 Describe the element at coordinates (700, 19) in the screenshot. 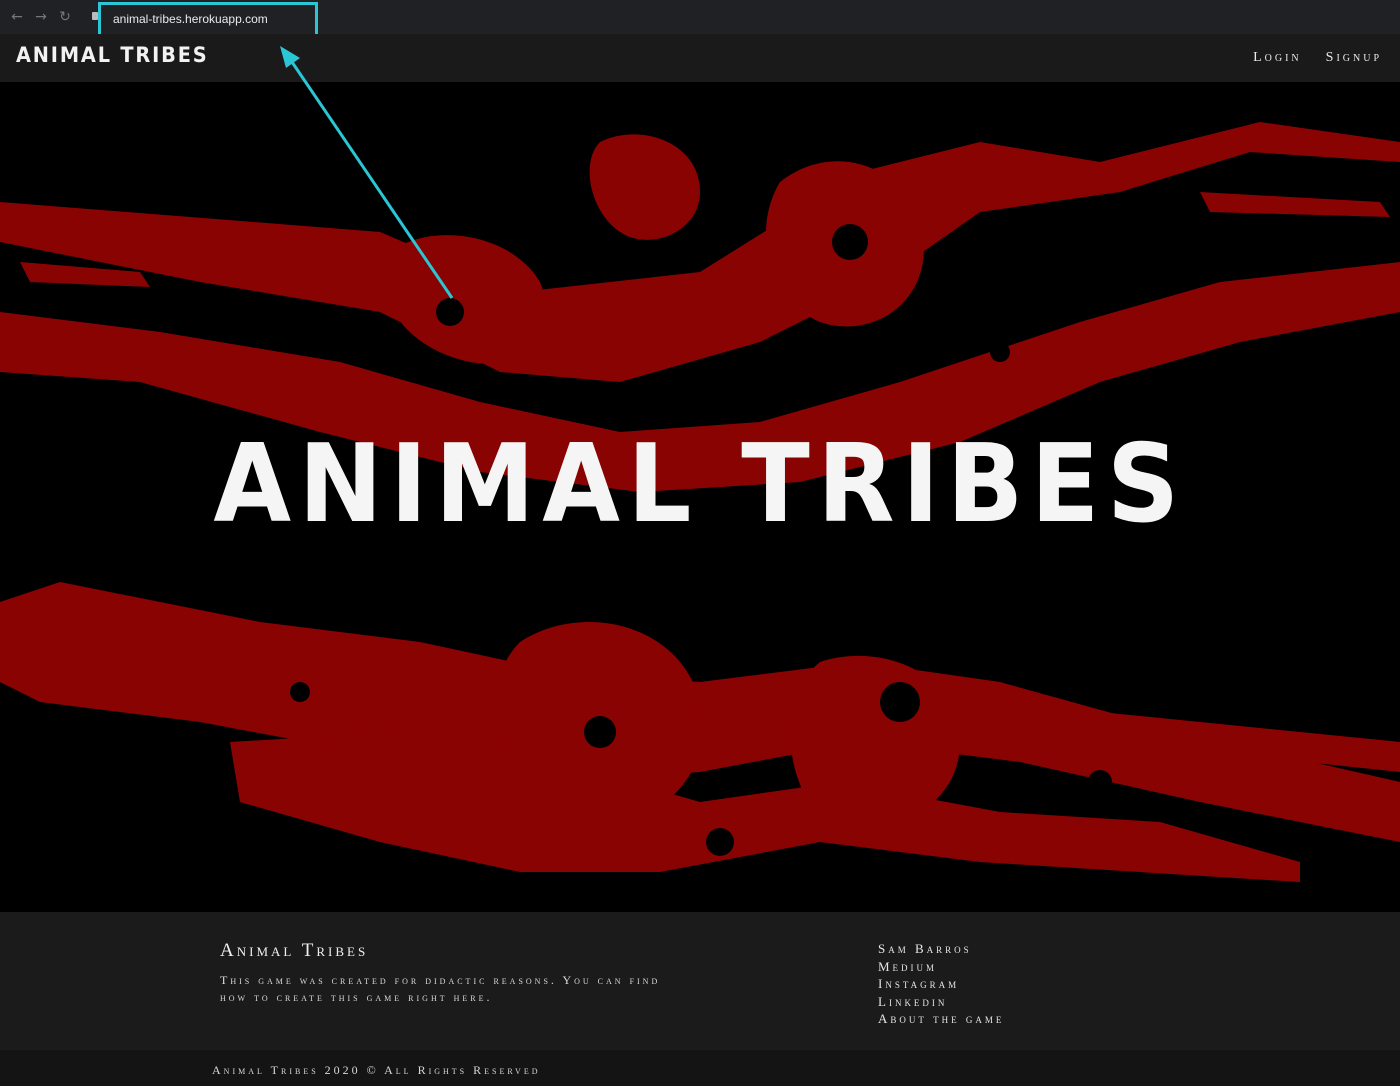

I see `browser-toolbar: ← → ↻ animal-tribes.herokuapp.com` at that location.